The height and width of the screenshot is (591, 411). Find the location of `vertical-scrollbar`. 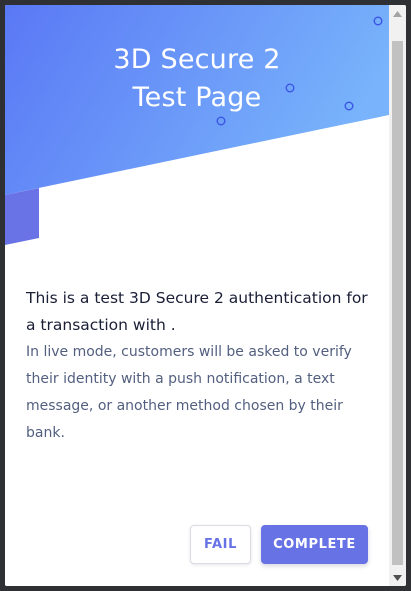

vertical-scrollbar is located at coordinates (397, 295).